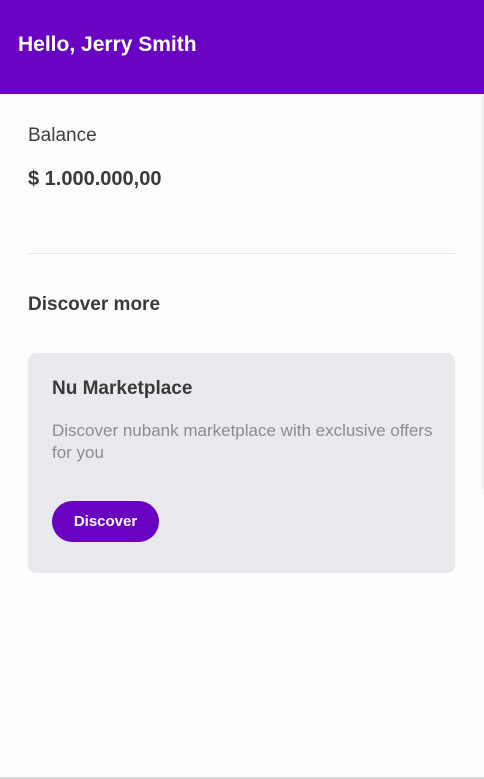 Image resolution: width=484 pixels, height=779 pixels. Describe the element at coordinates (105, 521) in the screenshot. I see `discover-button: Discover` at that location.